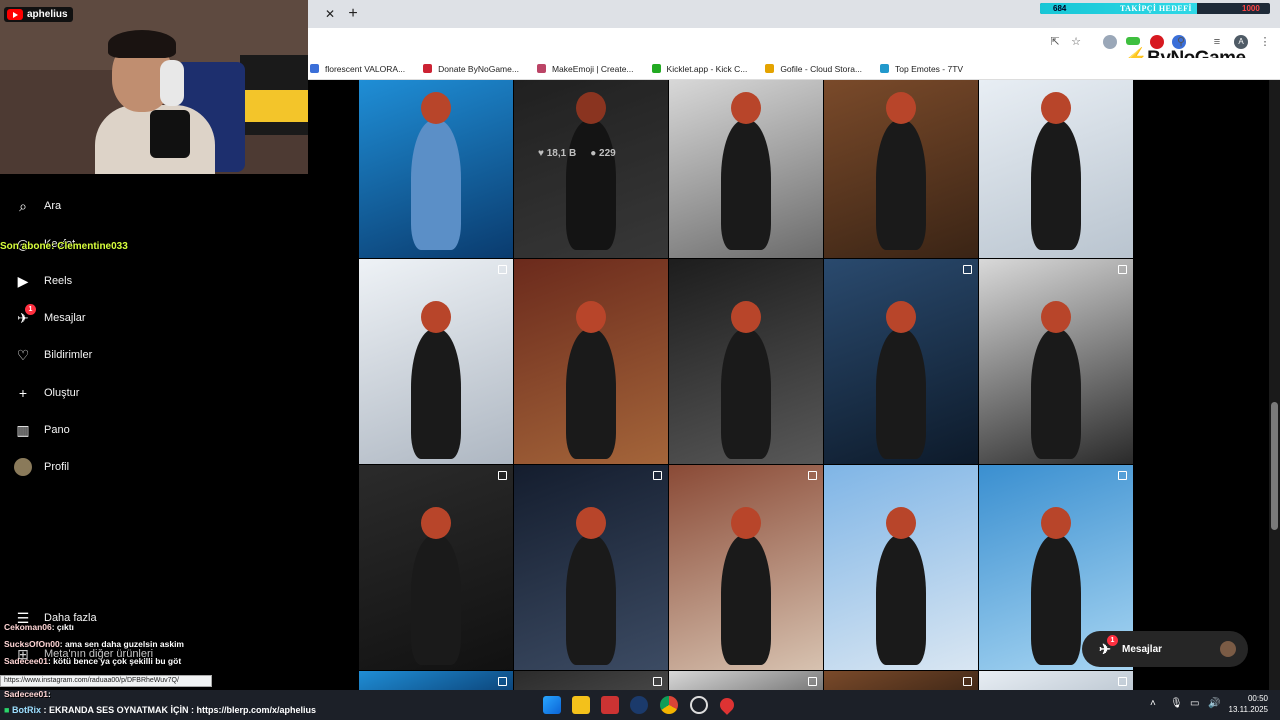 Image resolution: width=1280 pixels, height=720 pixels. I want to click on extension-battery-icon, so click(1133, 41).